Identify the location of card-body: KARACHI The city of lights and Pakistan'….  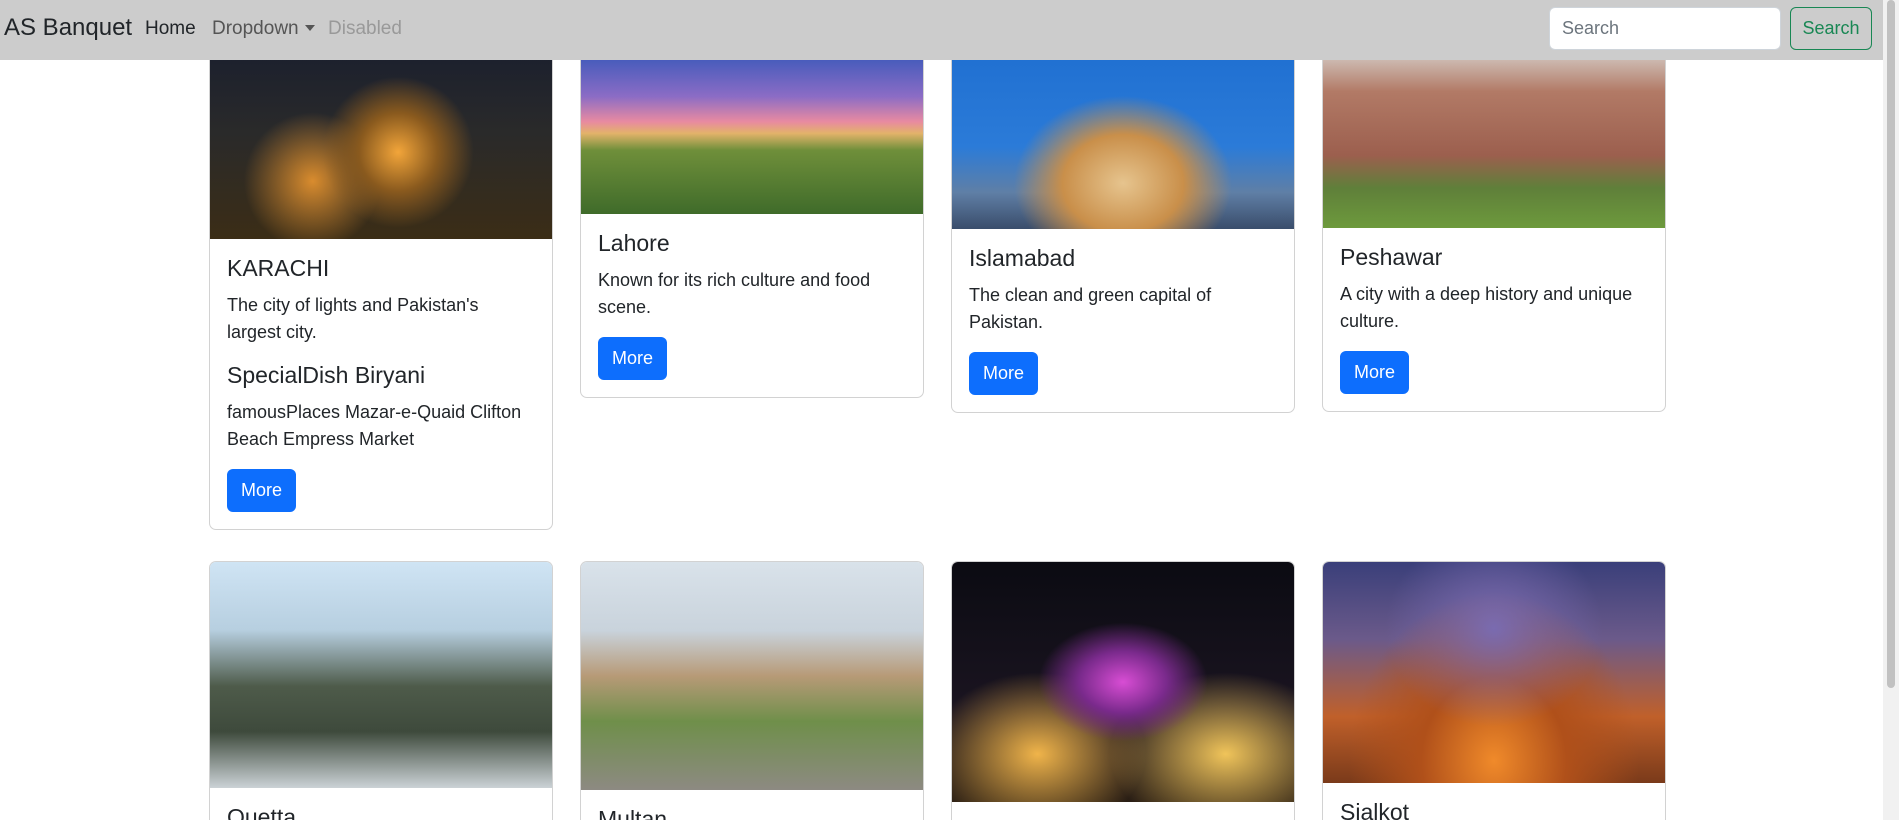
(381, 384).